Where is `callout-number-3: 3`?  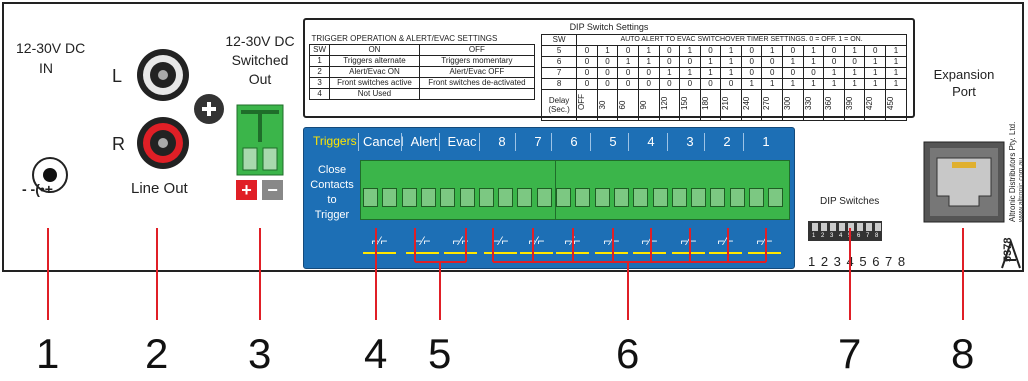 callout-number-3: 3 is located at coordinates (260, 353).